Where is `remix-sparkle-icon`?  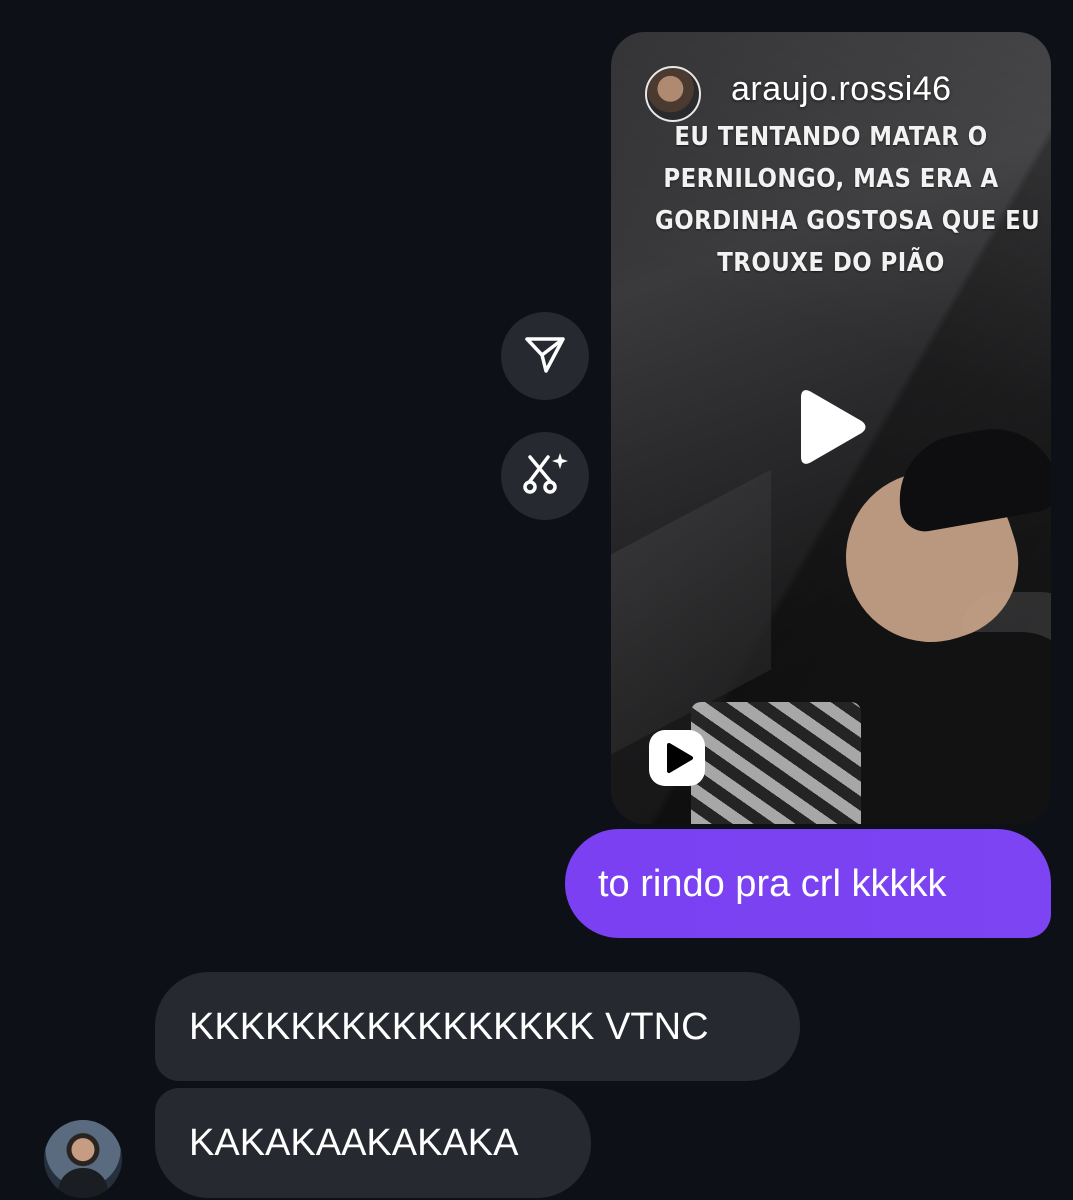 remix-sparkle-icon is located at coordinates (545, 476).